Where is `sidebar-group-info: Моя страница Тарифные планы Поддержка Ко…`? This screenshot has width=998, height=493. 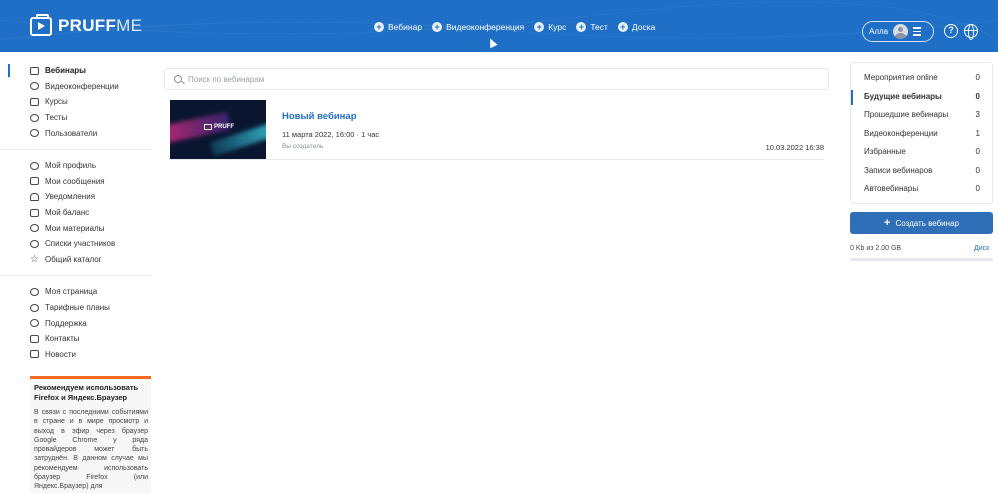
sidebar-group-info: Моя страница Тарифные планы Поддержка Ко… is located at coordinates (76, 323).